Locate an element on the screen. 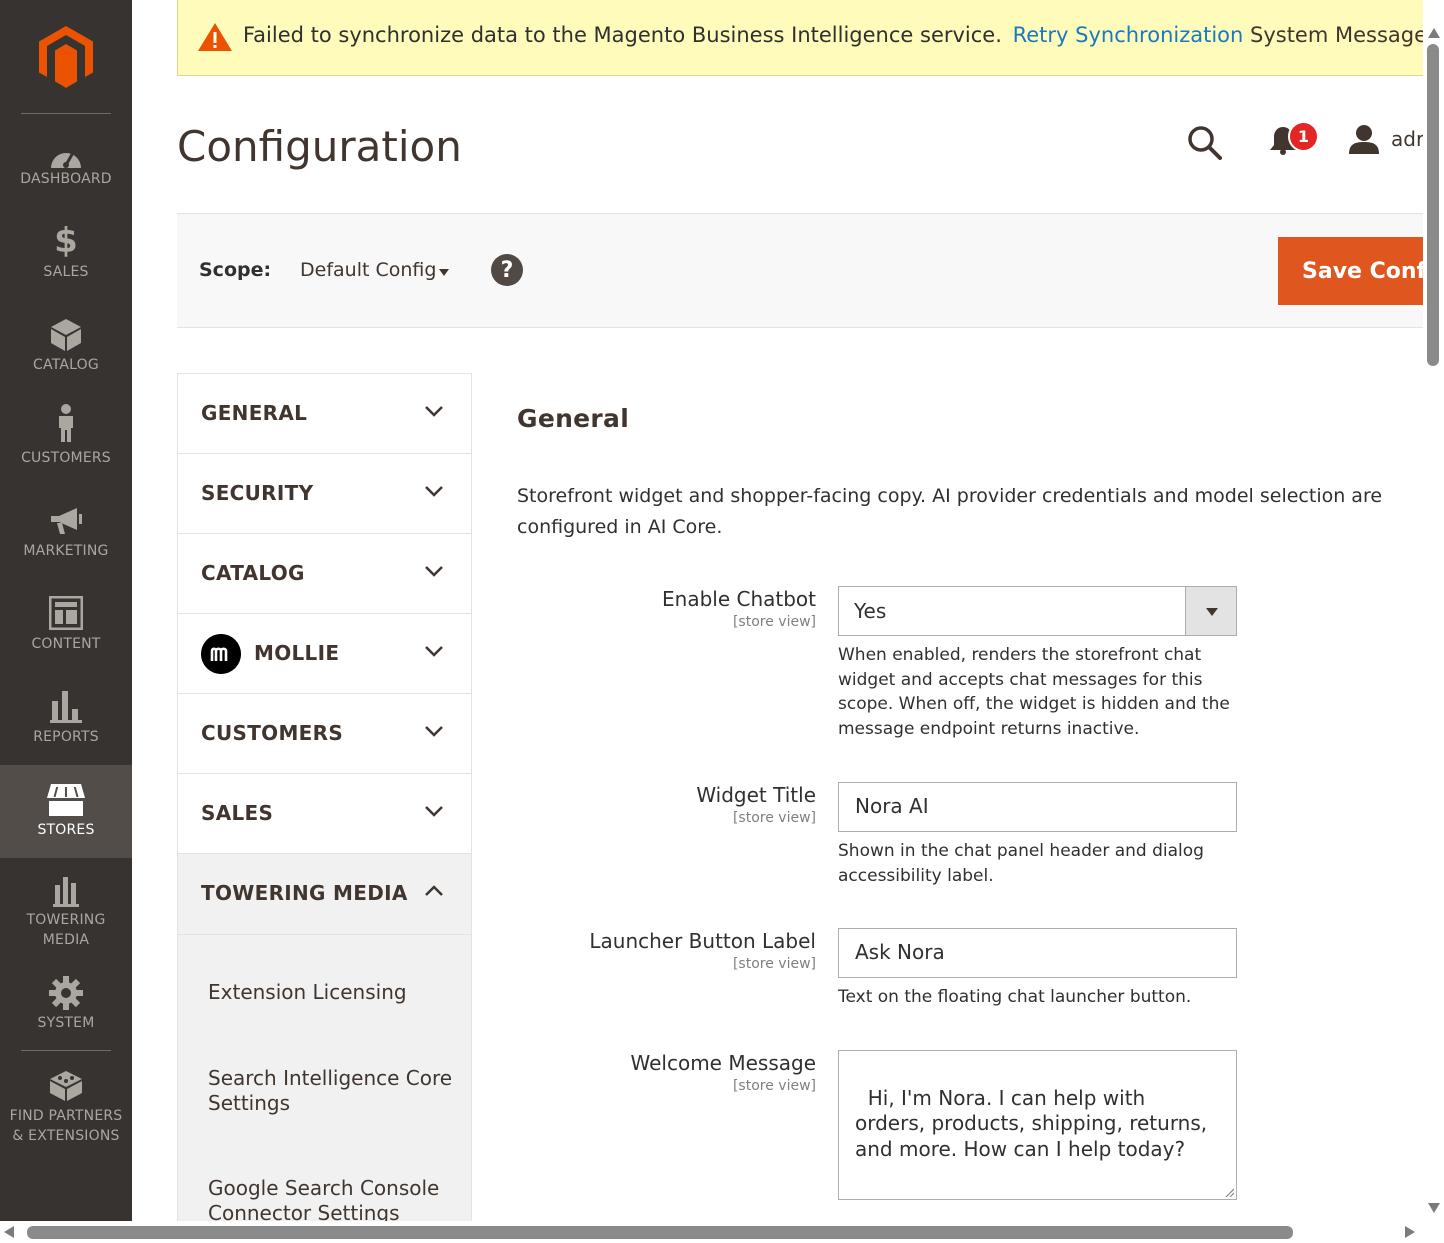  field-label: Launcher Button Label is located at coordinates (702, 941).